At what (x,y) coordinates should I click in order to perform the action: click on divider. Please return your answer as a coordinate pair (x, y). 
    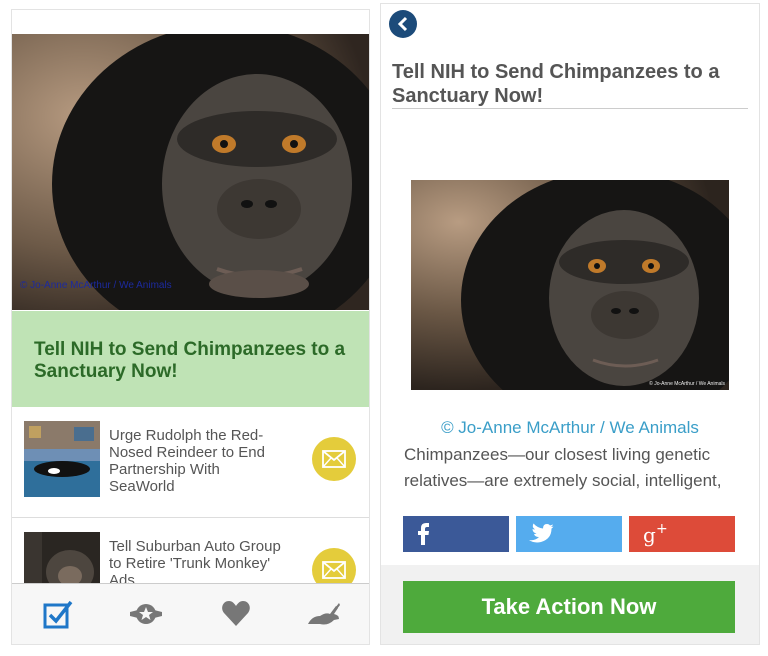
    Looking at the image, I should click on (570, 108).